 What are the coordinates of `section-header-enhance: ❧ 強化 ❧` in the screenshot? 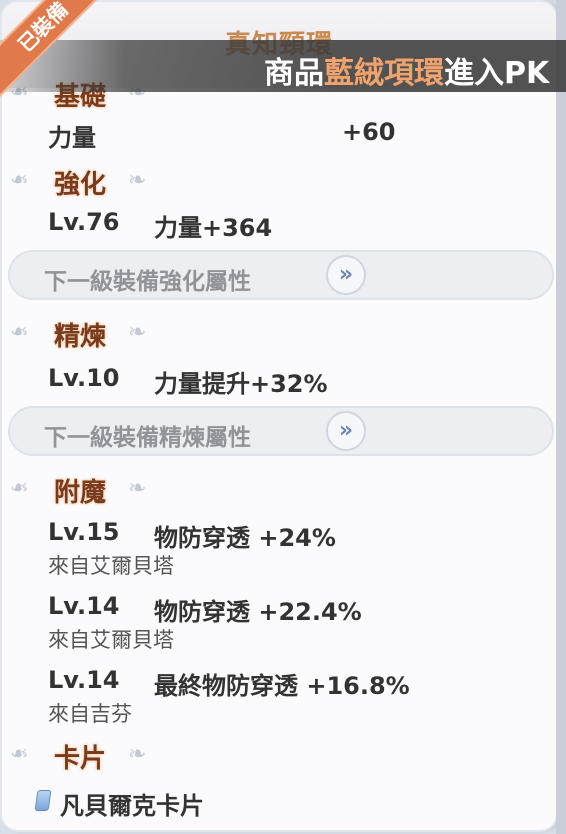 It's located at (90, 182).